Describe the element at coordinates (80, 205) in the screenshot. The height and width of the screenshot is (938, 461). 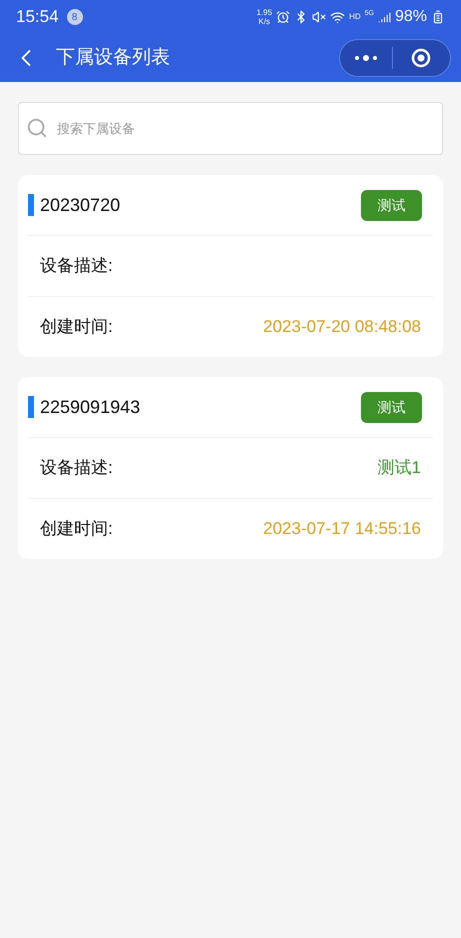
I see `device-name: 20230720` at that location.